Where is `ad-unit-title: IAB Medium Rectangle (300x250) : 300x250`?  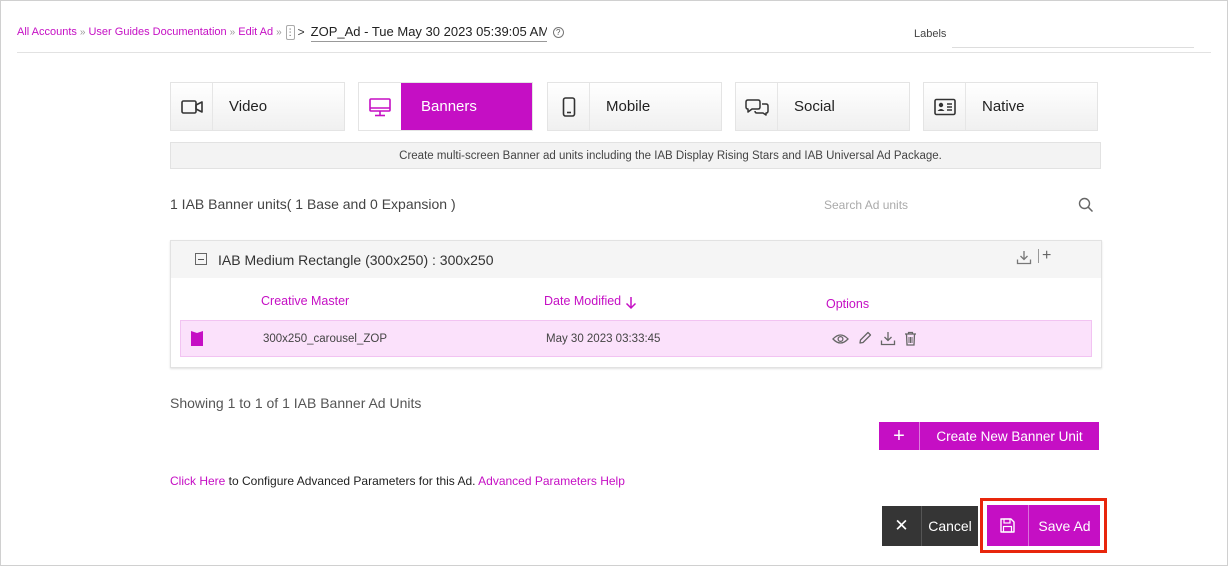 ad-unit-title: IAB Medium Rectangle (300x250) : 300x250 is located at coordinates (356, 260).